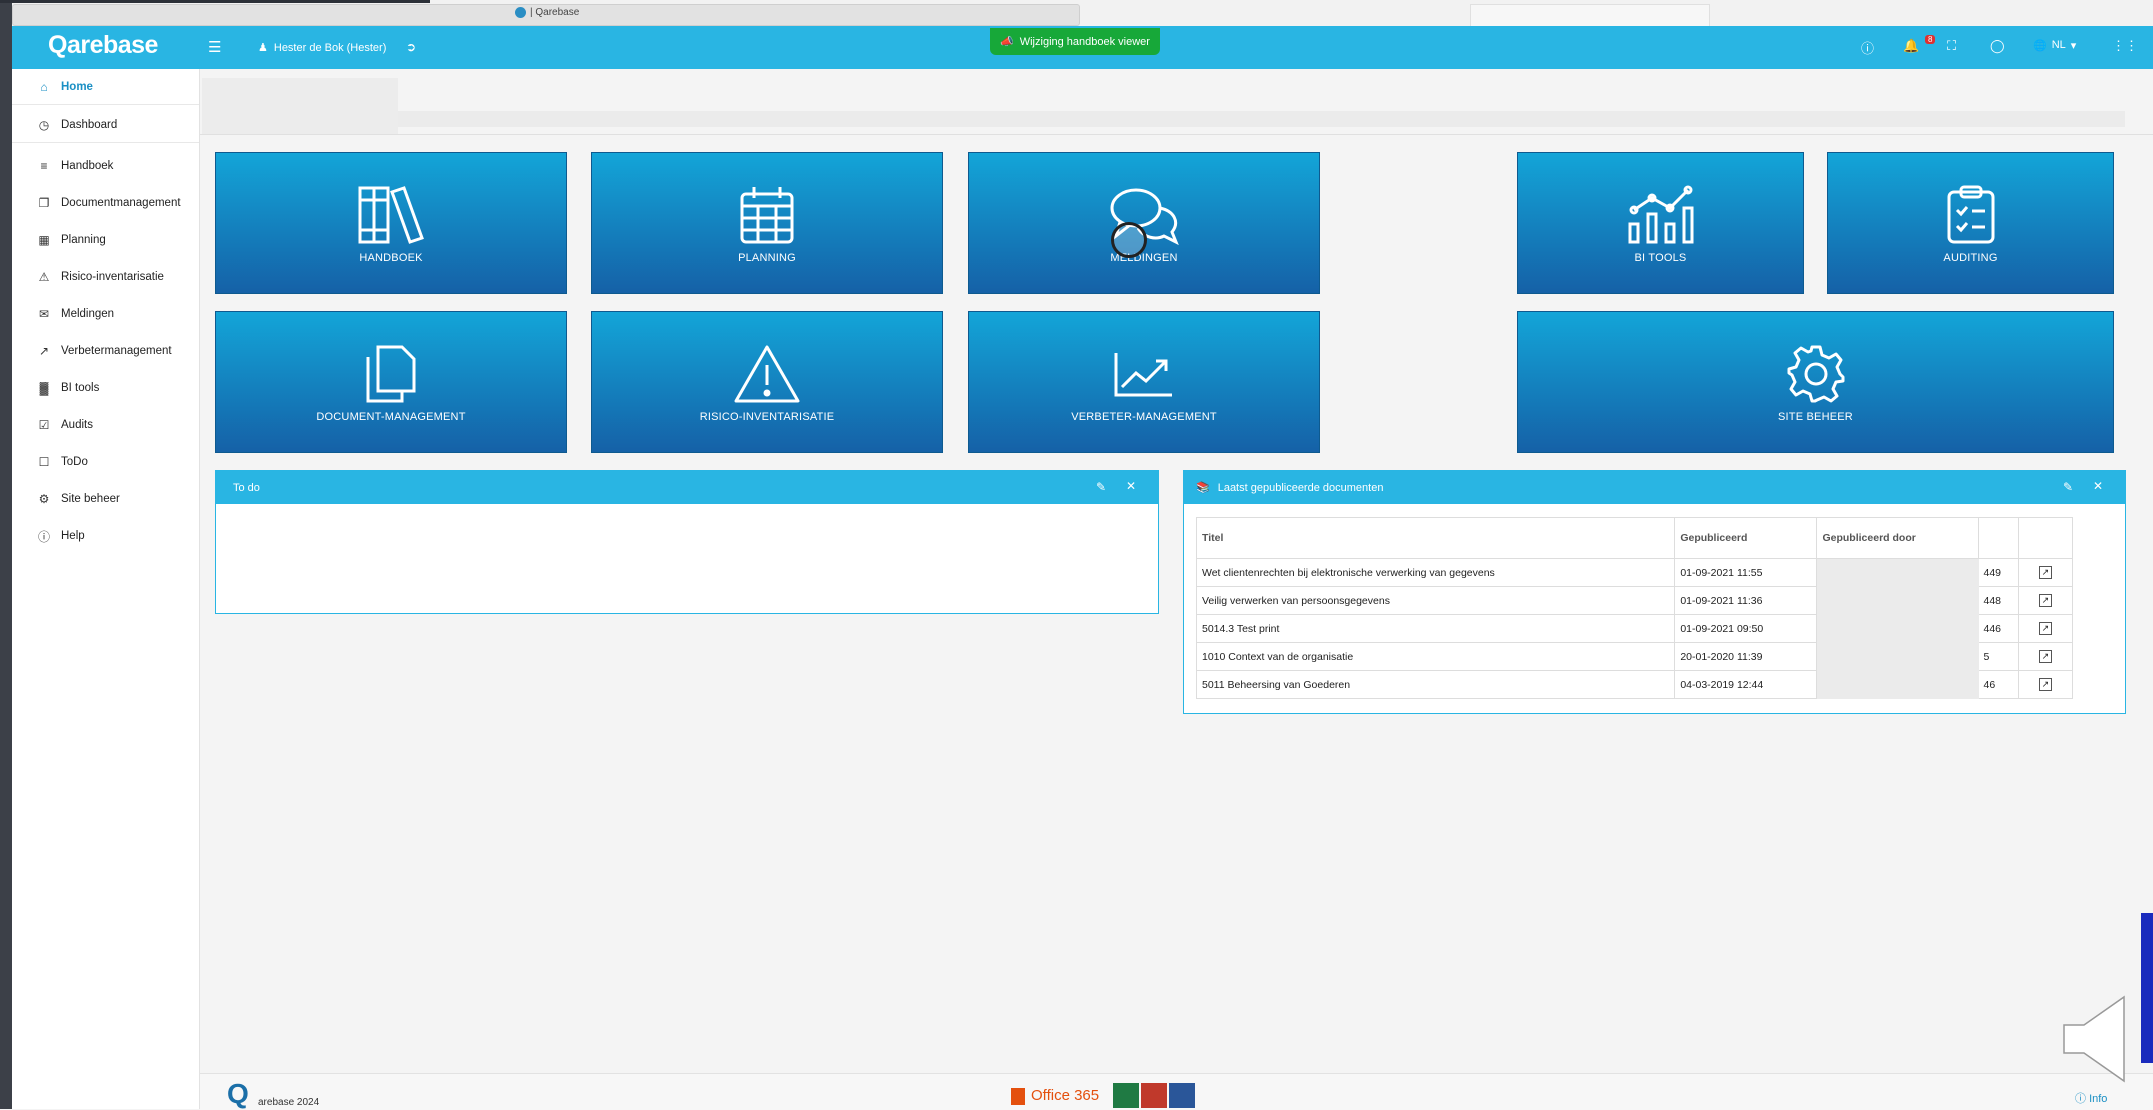 Image resolution: width=2153 pixels, height=1110 pixels. What do you see at coordinates (411, 47) in the screenshot?
I see `logout-icon: ➲` at bounding box center [411, 47].